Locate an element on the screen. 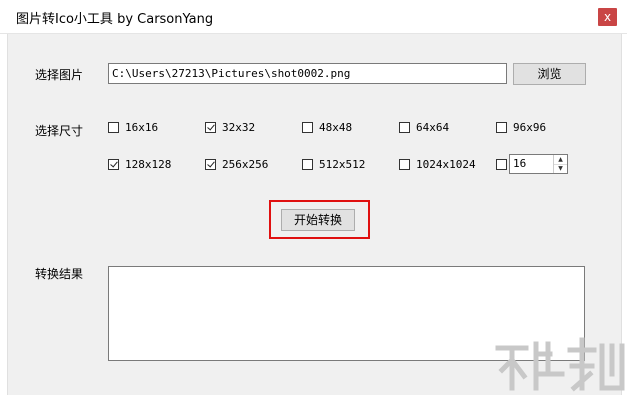 The height and width of the screenshot is (398, 627). size-label-96: 96x96 is located at coordinates (530, 127).